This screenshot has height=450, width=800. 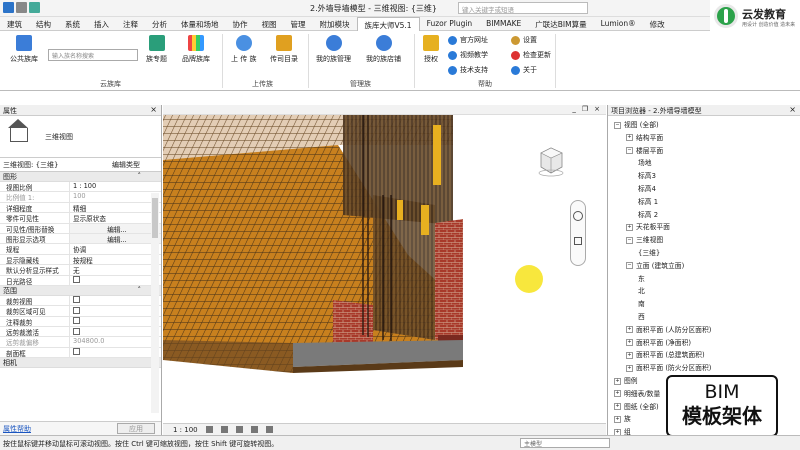 I want to click on tab-6: 体量和场地, so click(x=200, y=24).